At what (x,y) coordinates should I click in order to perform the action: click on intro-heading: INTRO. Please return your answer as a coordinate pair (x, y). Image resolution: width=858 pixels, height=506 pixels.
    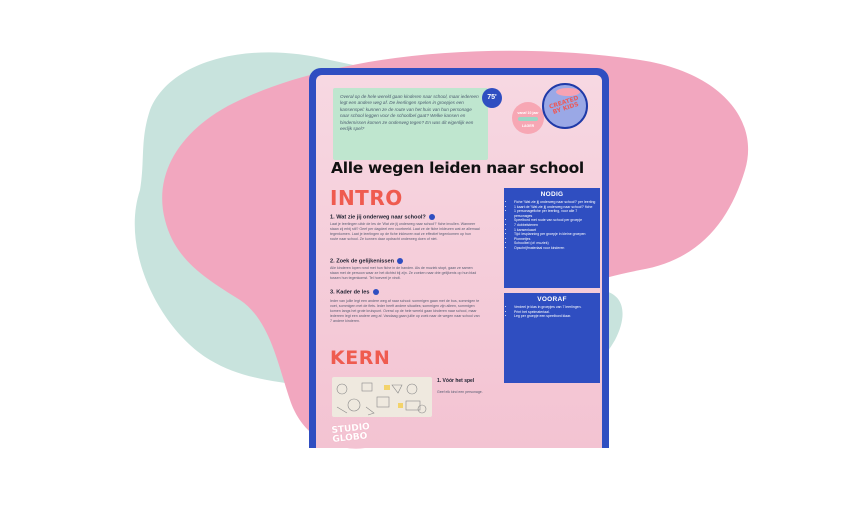
    Looking at the image, I should click on (366, 198).